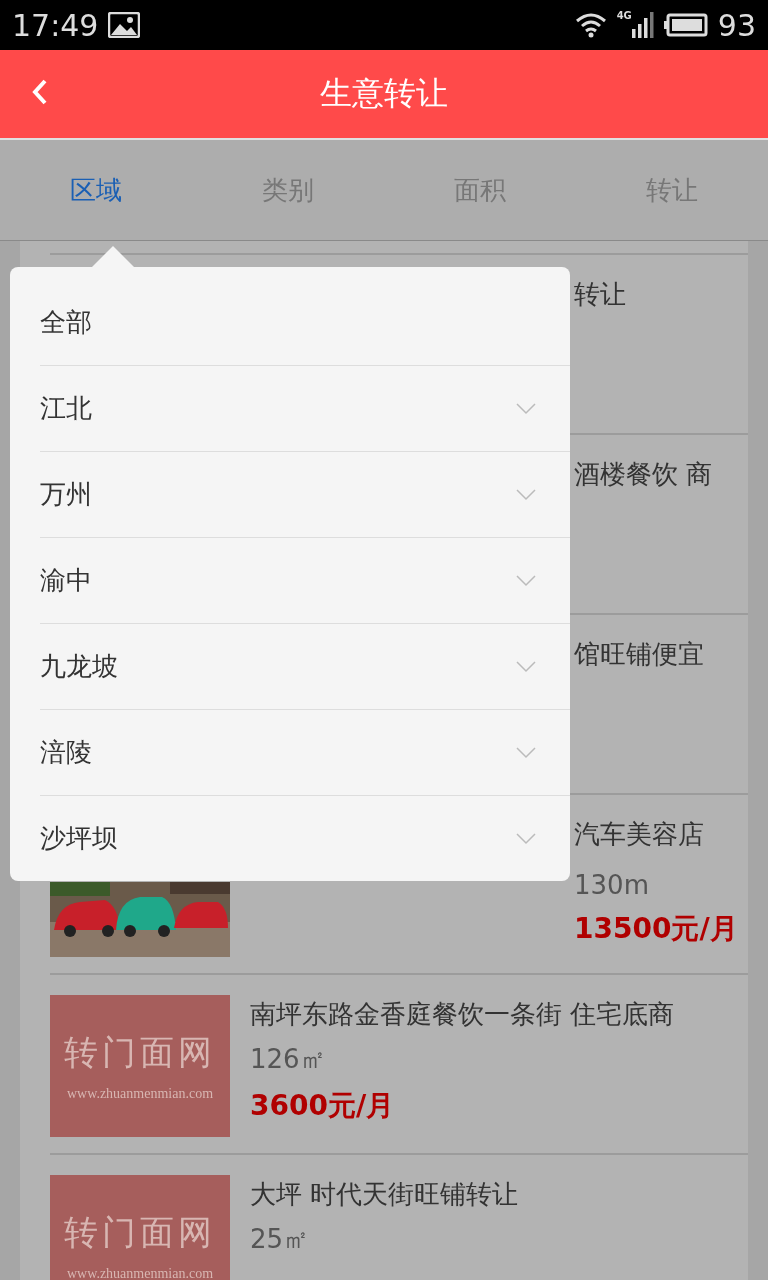  Describe the element at coordinates (305, 752) in the screenshot. I see `region-option: 涪陵` at that location.